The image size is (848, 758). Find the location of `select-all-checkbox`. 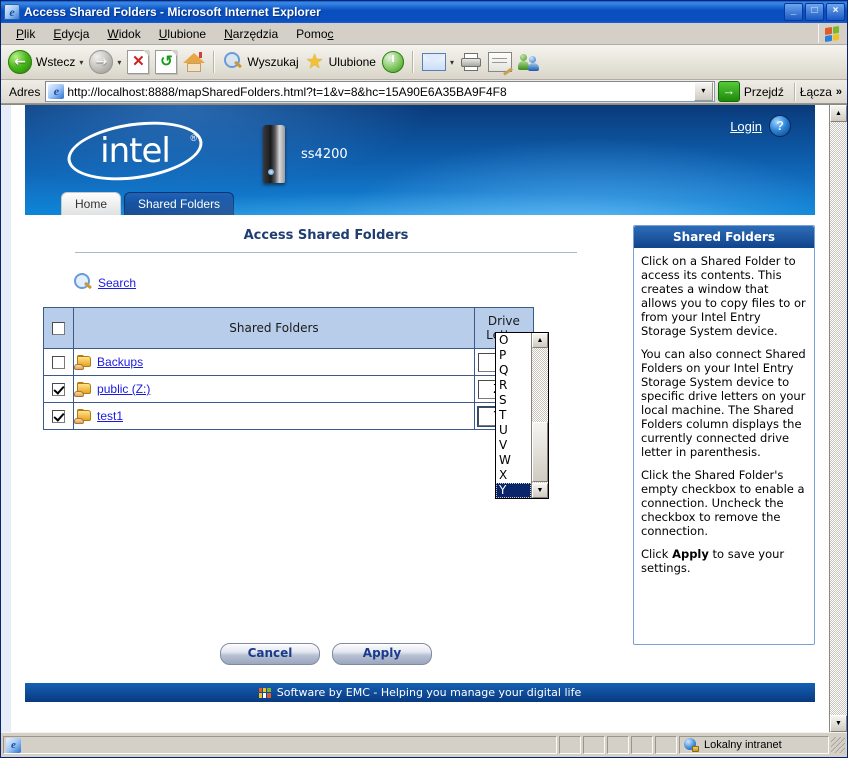

select-all-checkbox is located at coordinates (59, 328).